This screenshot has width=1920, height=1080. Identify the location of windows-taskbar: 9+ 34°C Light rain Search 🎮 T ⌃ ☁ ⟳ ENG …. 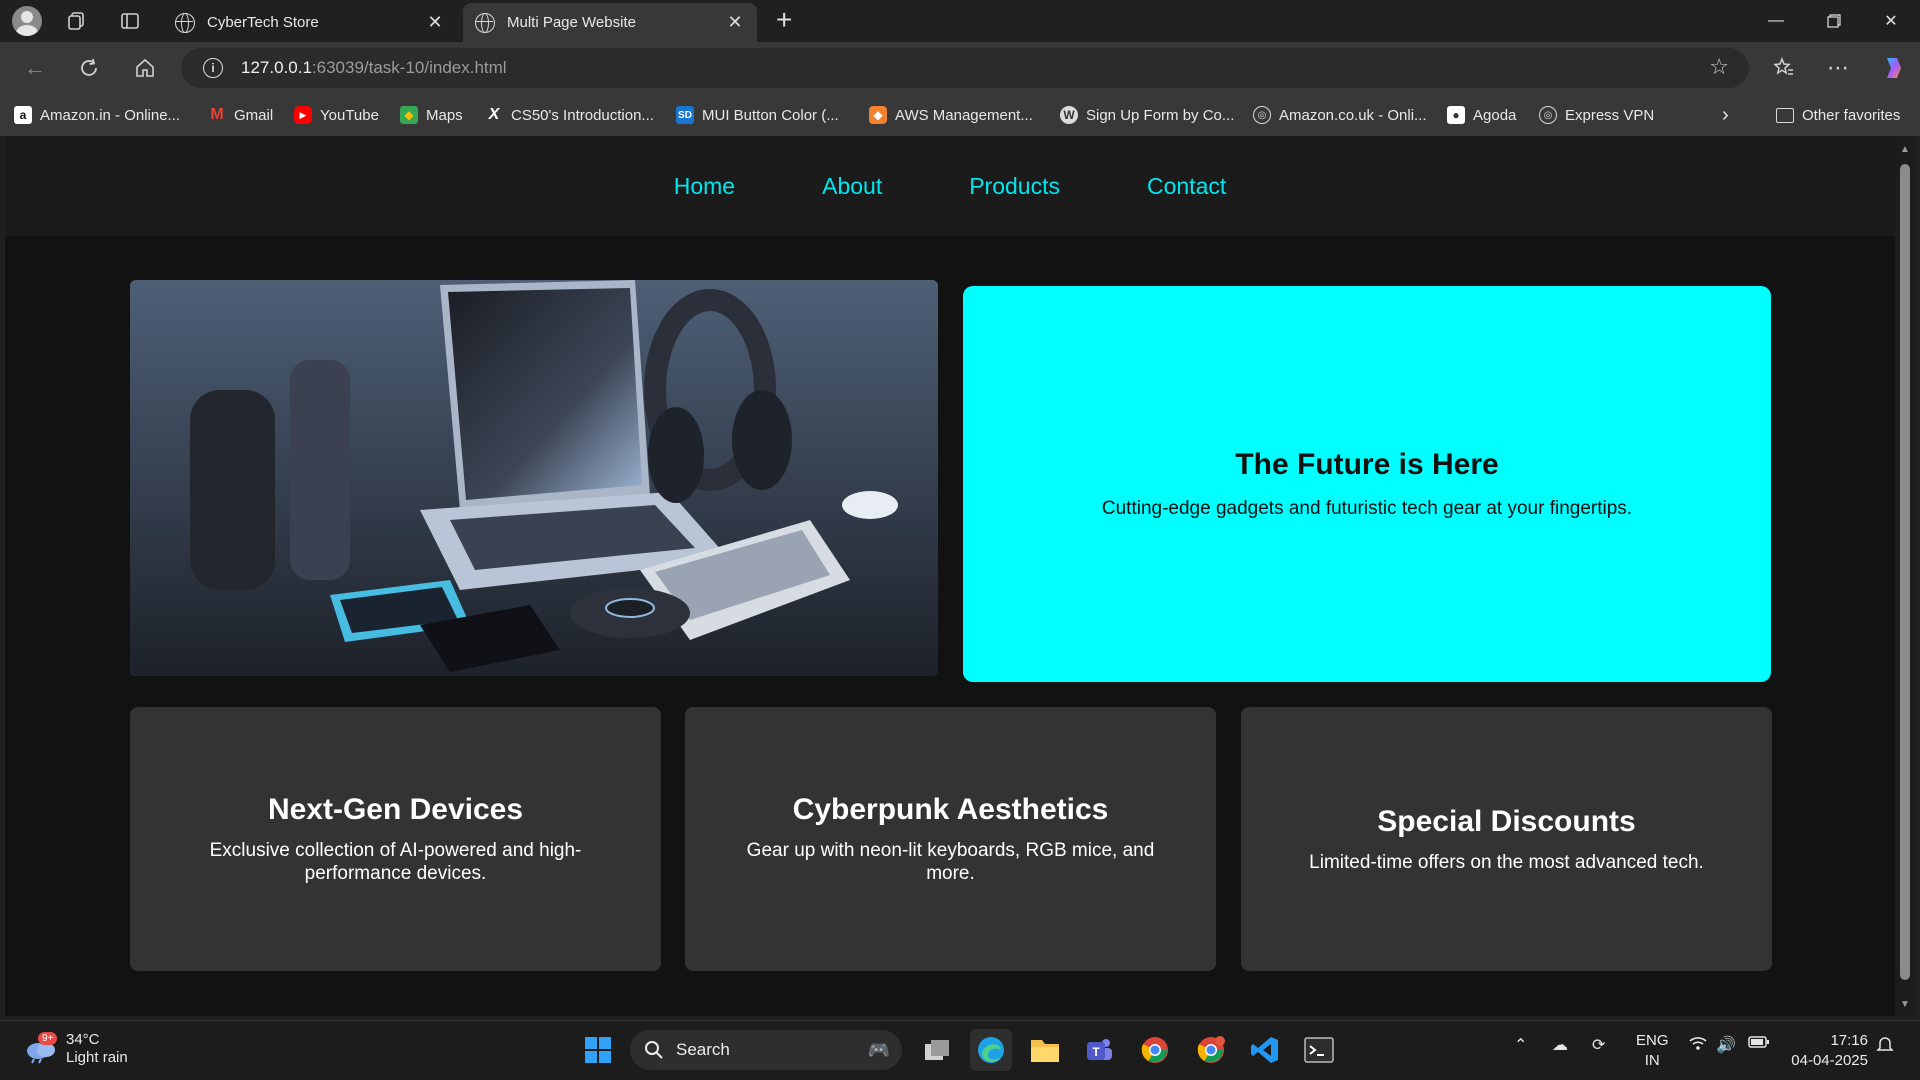
(960, 1050).